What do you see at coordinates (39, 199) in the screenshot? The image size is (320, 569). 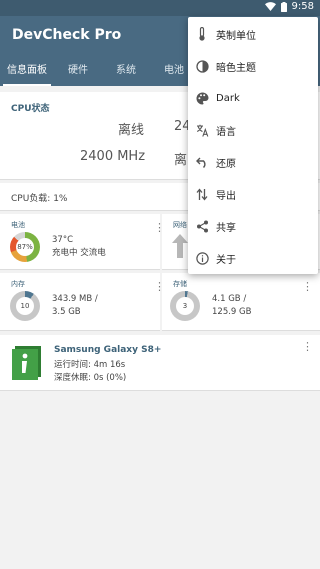 I see `cpu-load-text: CPU负载: 1%` at bounding box center [39, 199].